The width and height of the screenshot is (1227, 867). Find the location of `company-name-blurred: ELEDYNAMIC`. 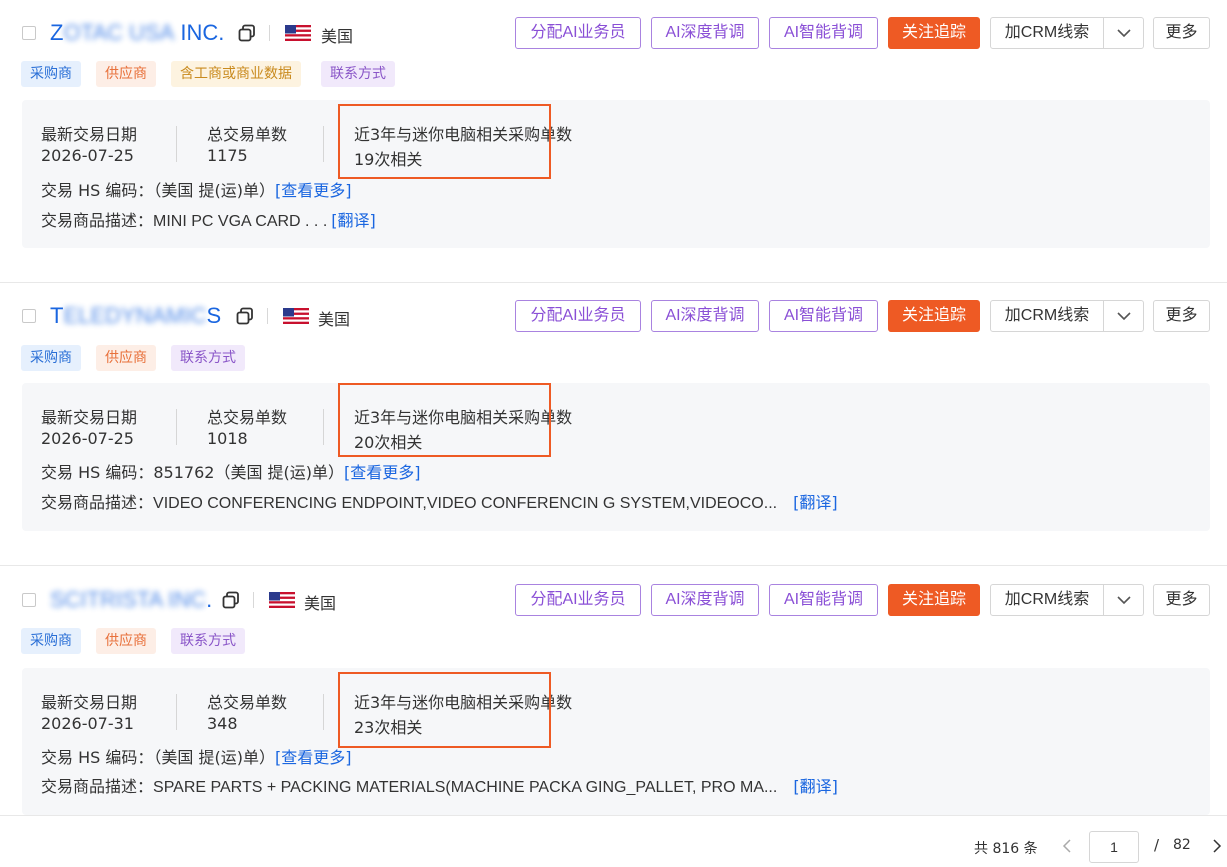

company-name-blurred: ELEDYNAMIC is located at coordinates (135, 315).